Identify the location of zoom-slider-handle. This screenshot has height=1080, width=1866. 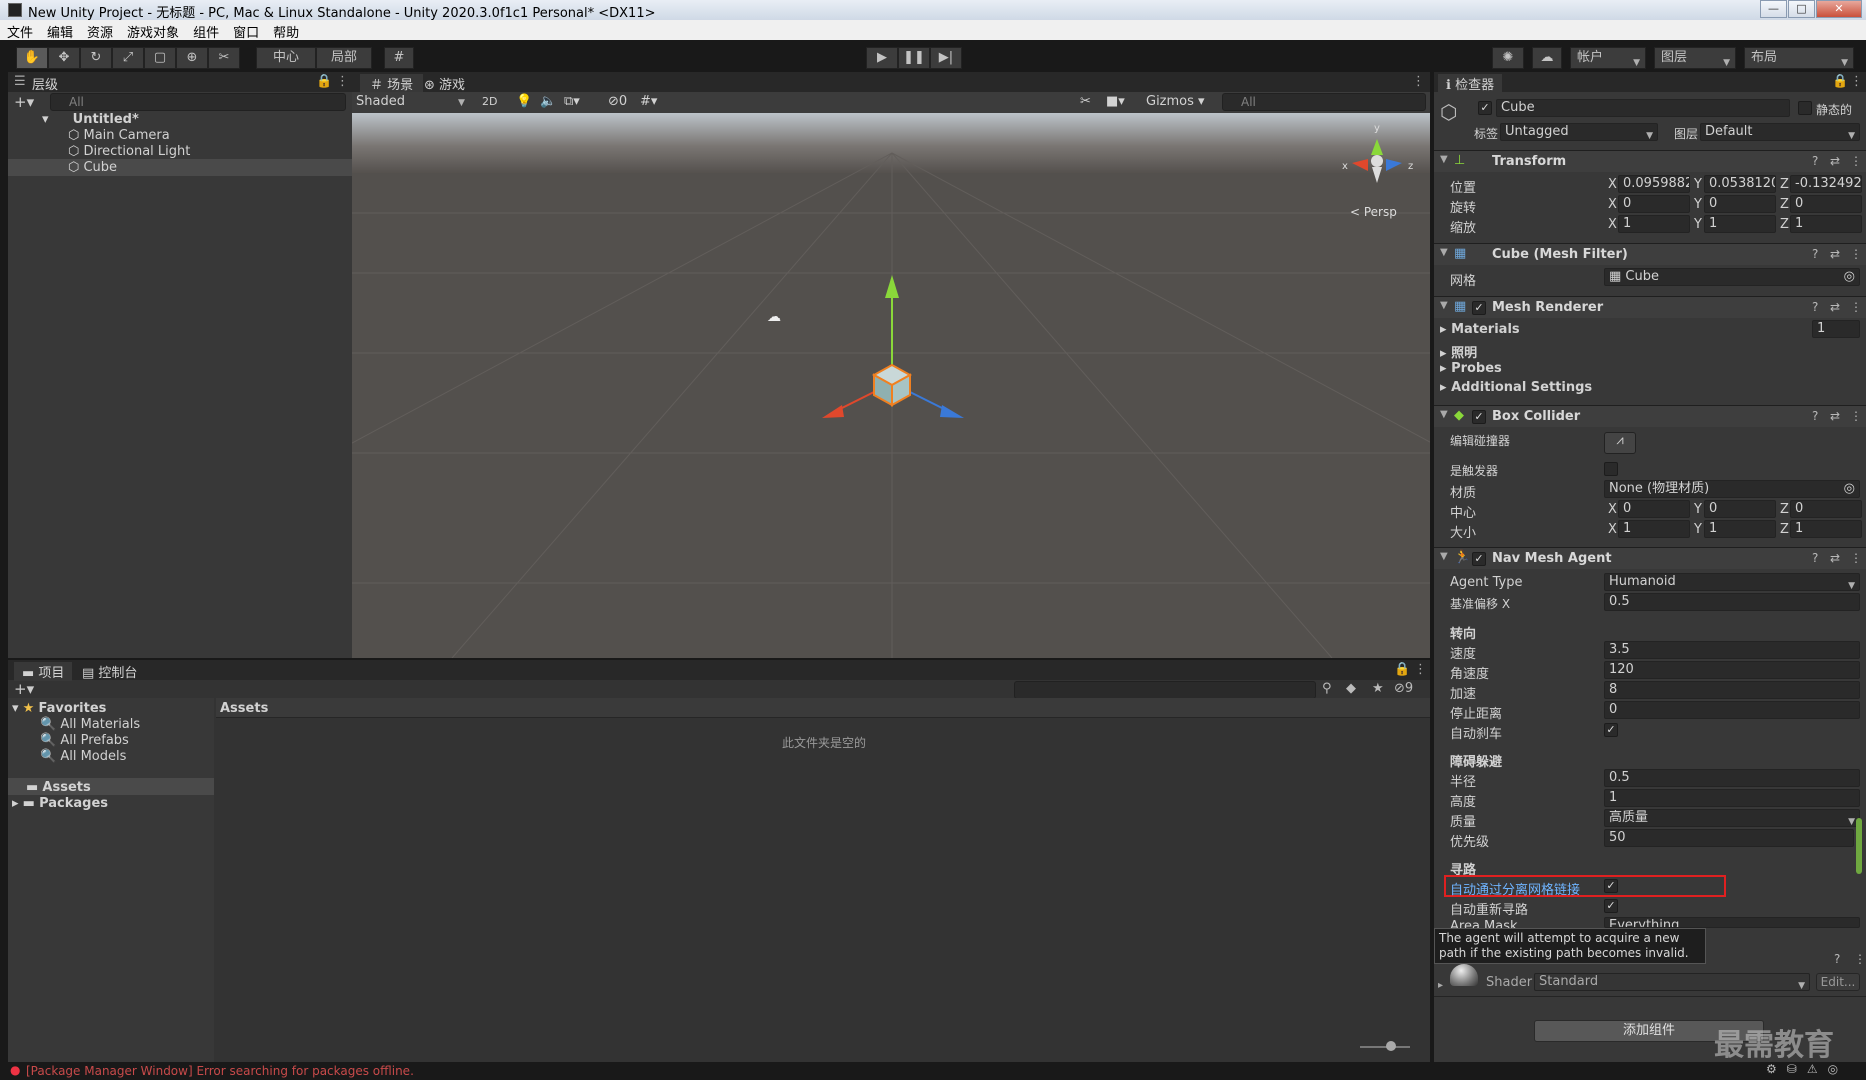
(1391, 1046).